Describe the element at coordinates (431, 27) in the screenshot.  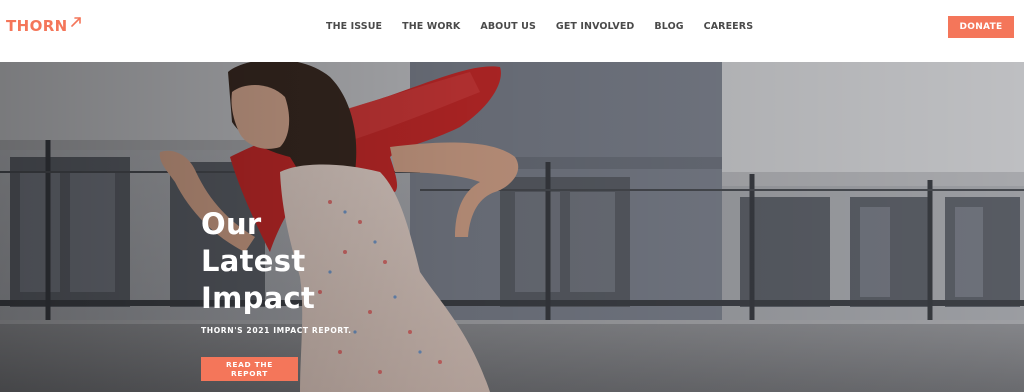
I see `nav-item-the-work: THE WORK` at that location.